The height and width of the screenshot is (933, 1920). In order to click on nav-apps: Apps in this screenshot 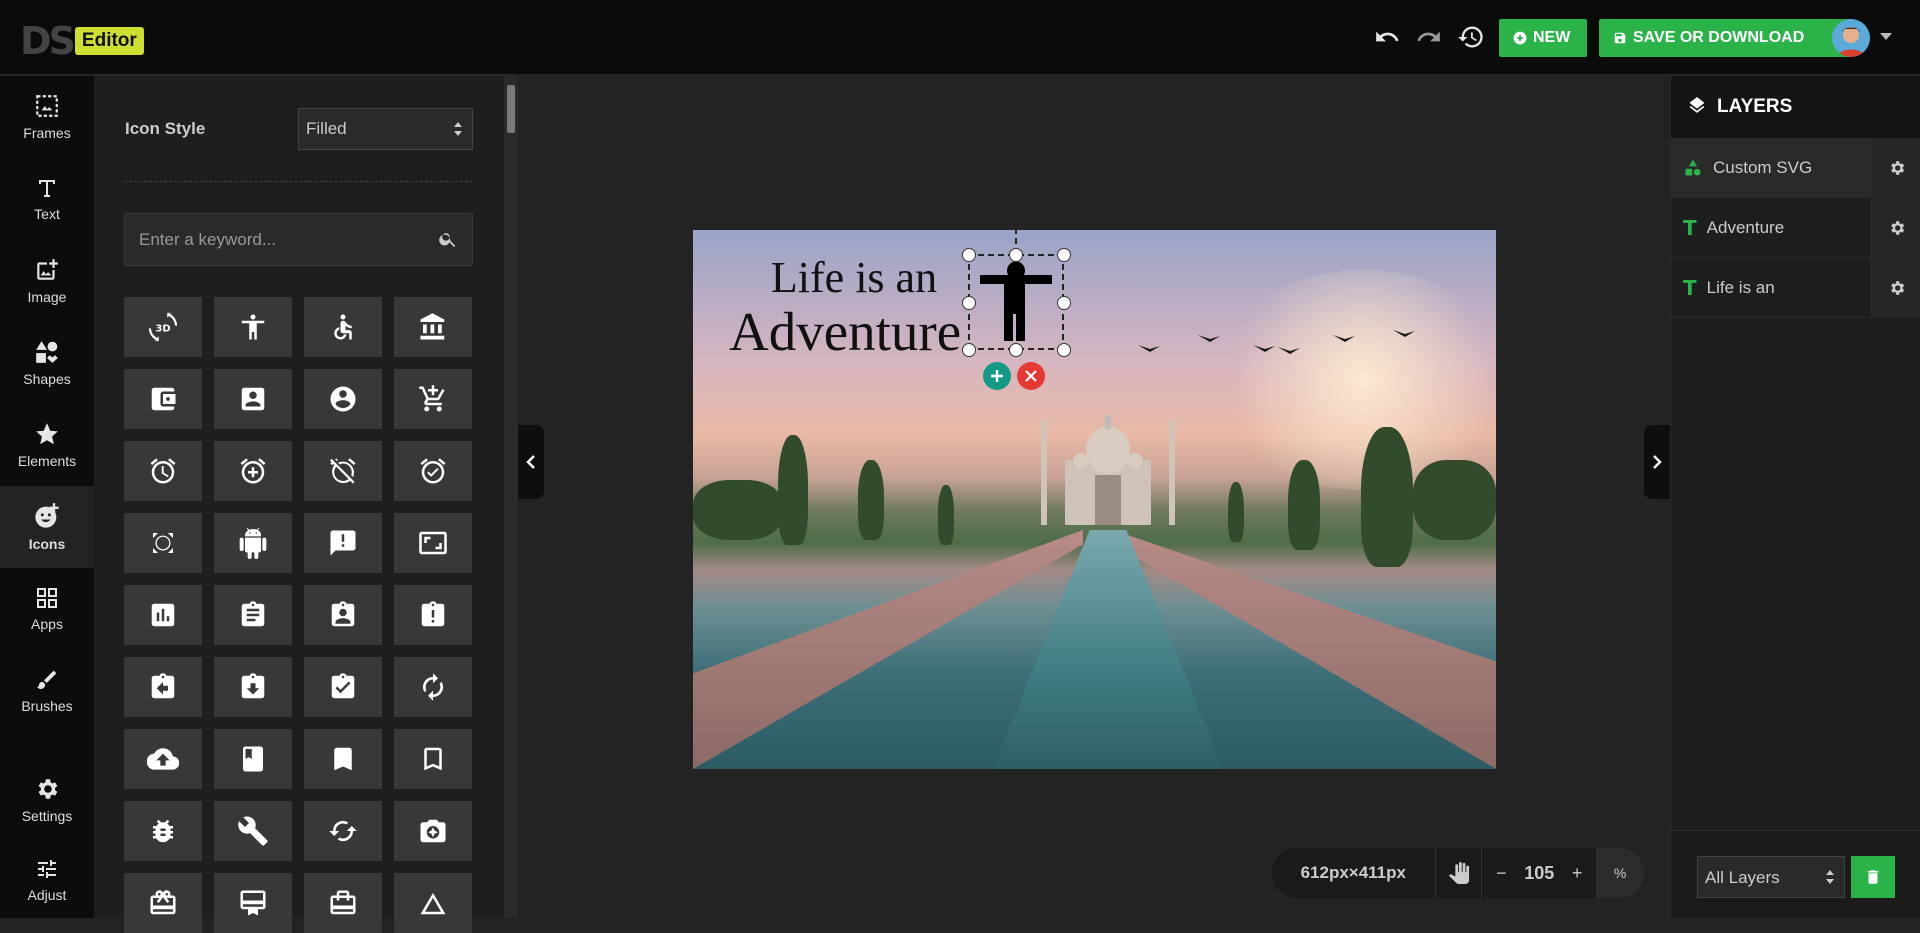, I will do `click(47, 609)`.